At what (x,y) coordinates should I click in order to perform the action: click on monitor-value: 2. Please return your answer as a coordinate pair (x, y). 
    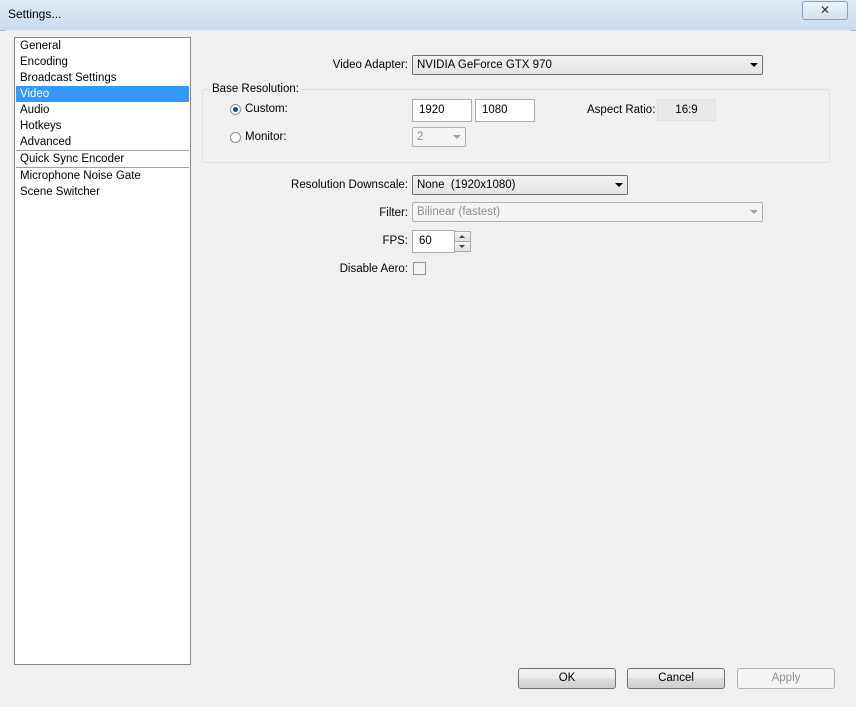
    Looking at the image, I should click on (420, 137).